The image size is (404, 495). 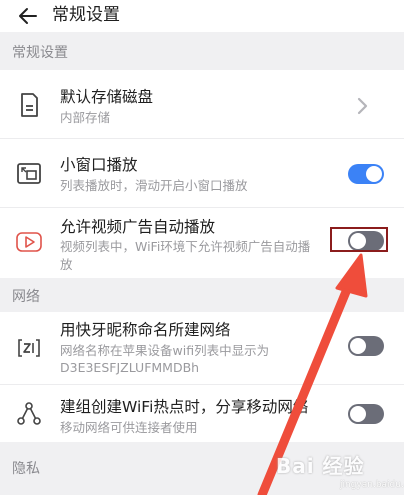 What do you see at coordinates (184, 407) in the screenshot?
I see `row-title: 建组创建WiFi热点时，分享移动网络` at bounding box center [184, 407].